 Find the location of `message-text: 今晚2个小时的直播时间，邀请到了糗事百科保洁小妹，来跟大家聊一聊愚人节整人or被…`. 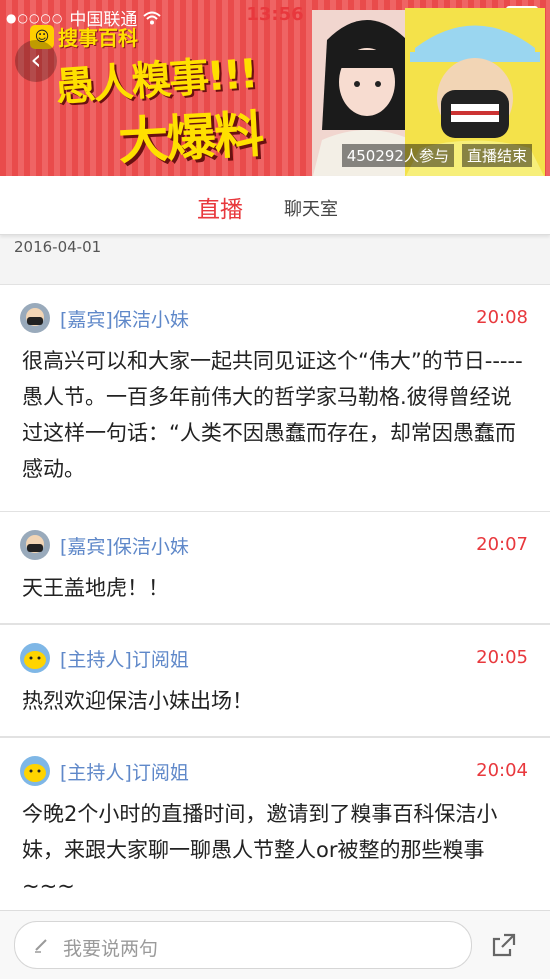

message-text: 今晚2个小时的直播时间，邀请到了糗事百科保洁小妹，来跟大家聊一聊愚人节整人or被… is located at coordinates (260, 850).